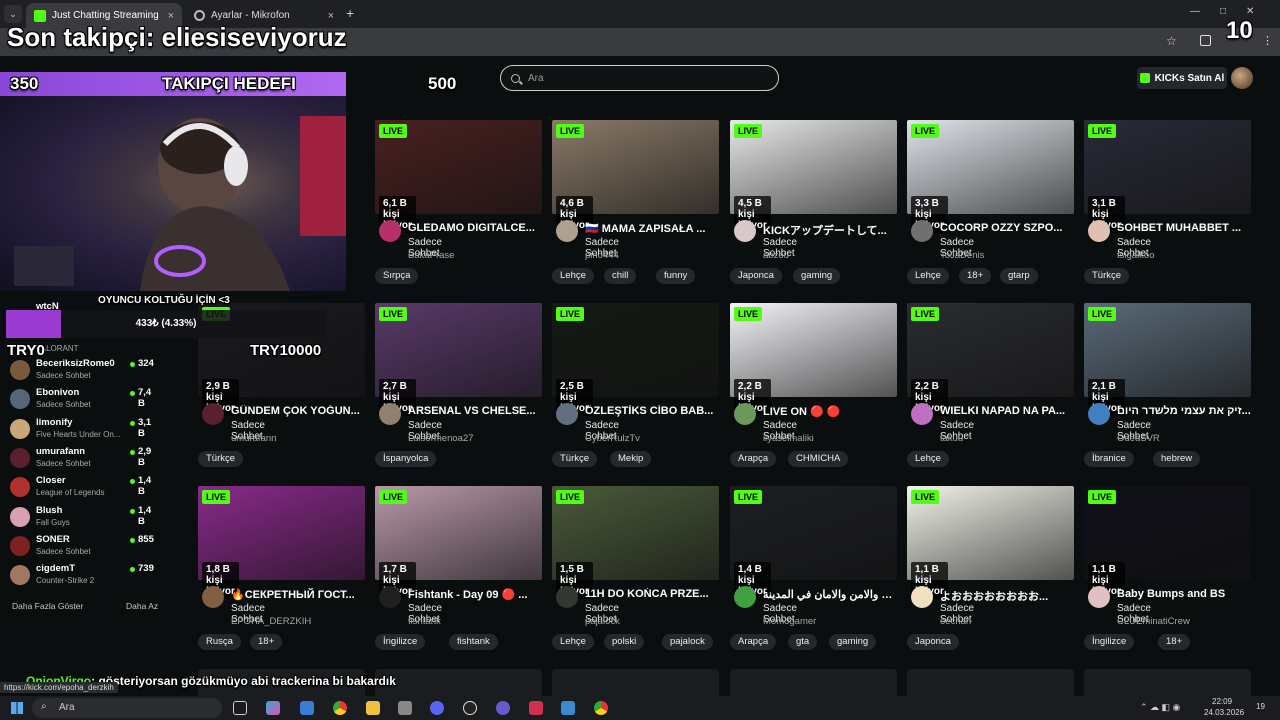 This screenshot has height=720, width=1280. I want to click on channel-name: takuu, so click(951, 438).